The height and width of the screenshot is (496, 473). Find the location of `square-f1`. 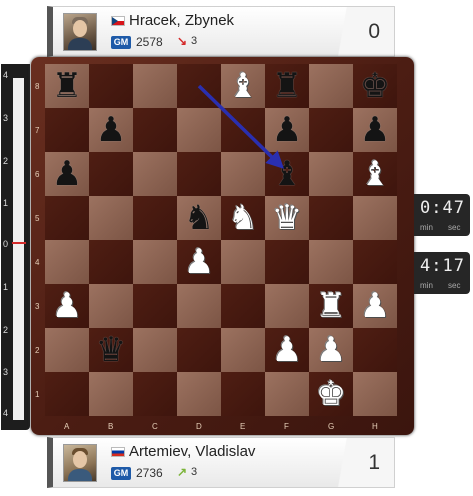

square-f1 is located at coordinates (287, 394).